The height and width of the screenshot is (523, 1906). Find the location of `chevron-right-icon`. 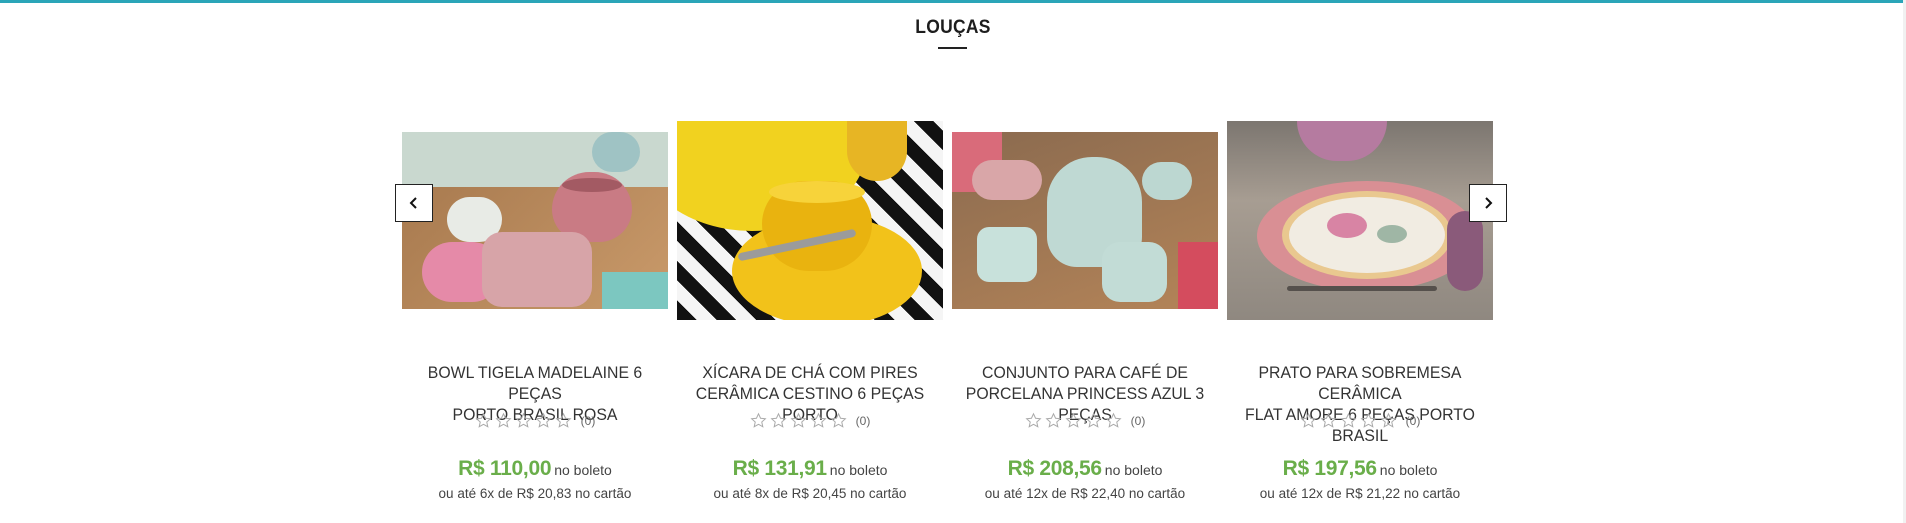

chevron-right-icon is located at coordinates (1489, 203).